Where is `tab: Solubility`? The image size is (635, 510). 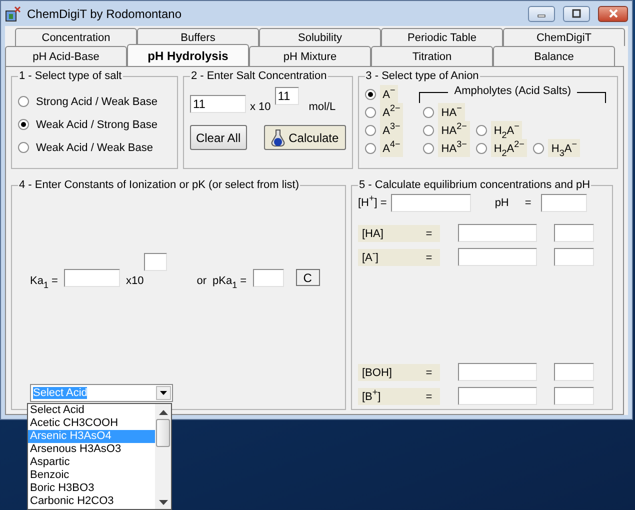 tab: Solubility is located at coordinates (320, 37).